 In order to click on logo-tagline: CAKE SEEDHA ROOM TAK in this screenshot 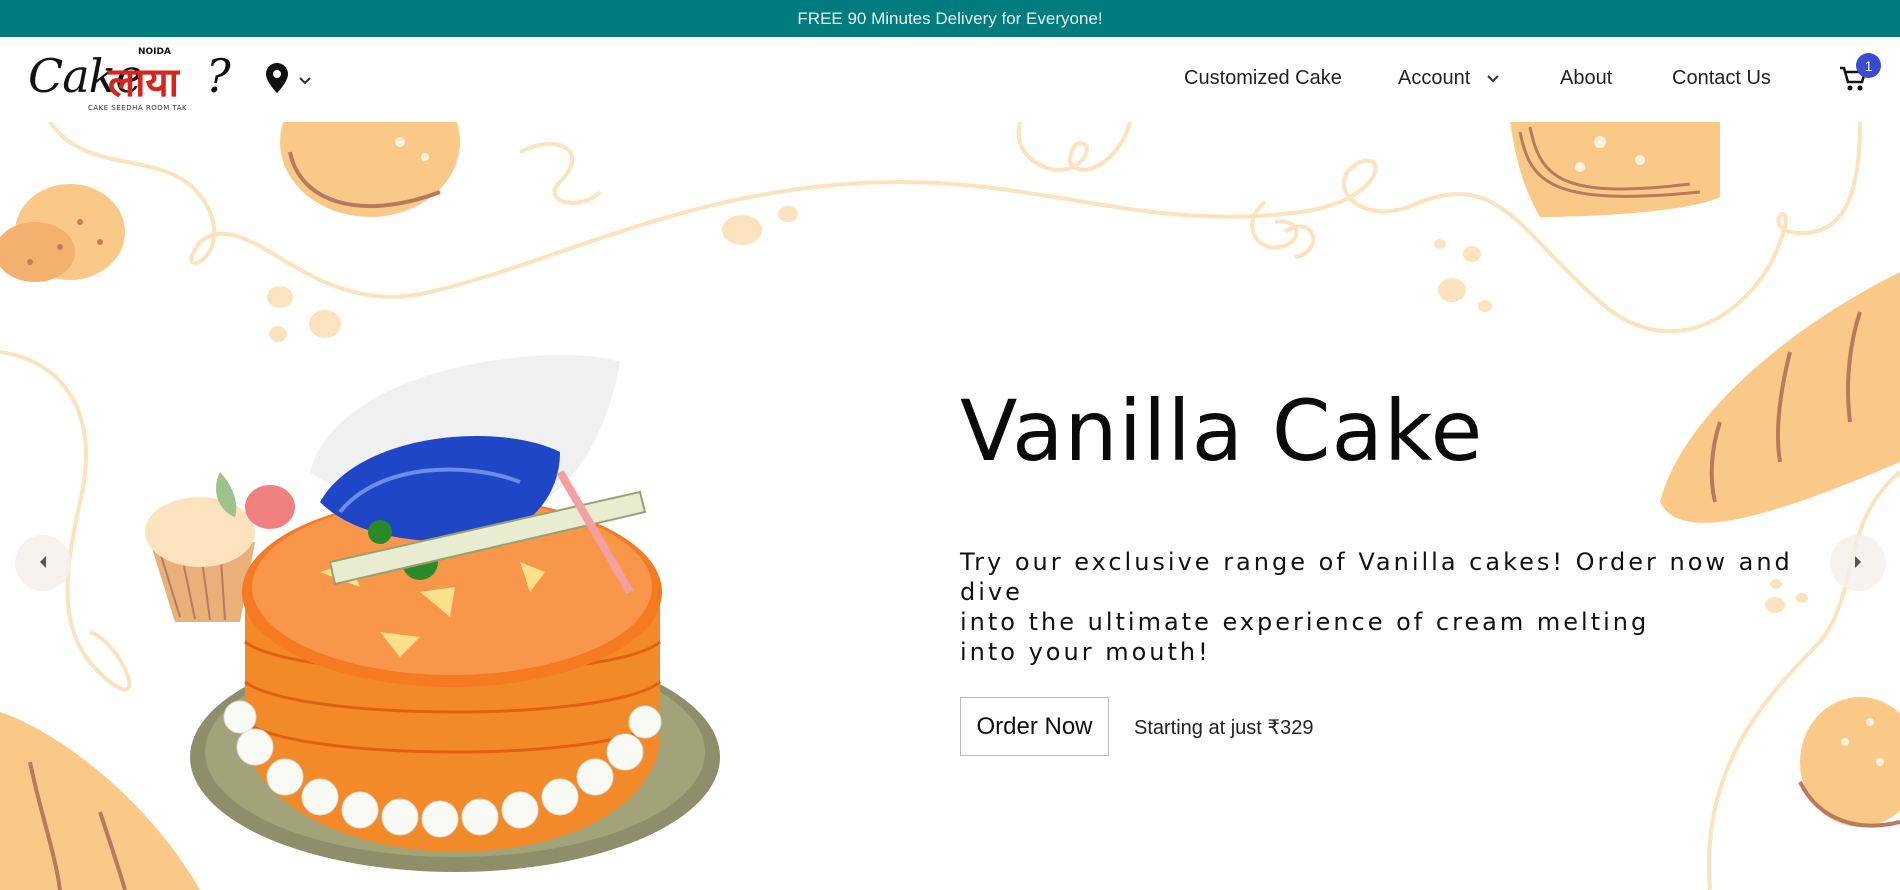, I will do `click(138, 108)`.